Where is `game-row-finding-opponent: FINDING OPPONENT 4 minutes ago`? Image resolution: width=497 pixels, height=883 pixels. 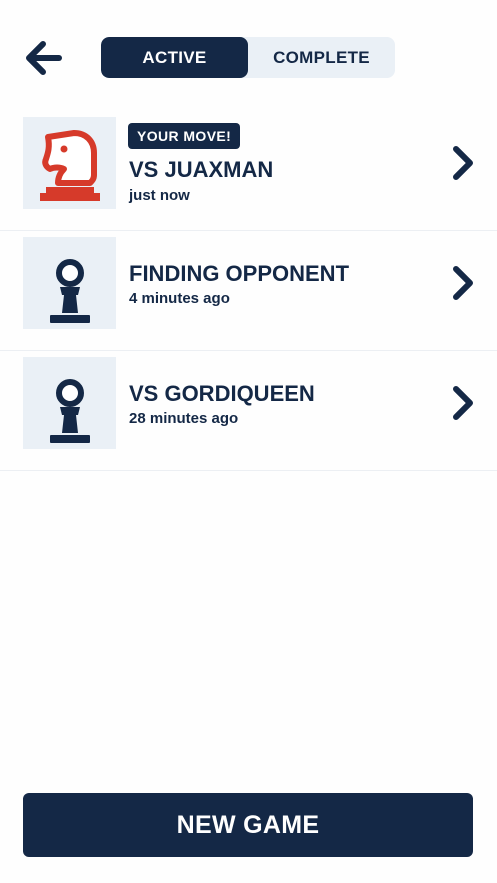 game-row-finding-opponent: FINDING OPPONENT 4 minutes ago is located at coordinates (248, 291).